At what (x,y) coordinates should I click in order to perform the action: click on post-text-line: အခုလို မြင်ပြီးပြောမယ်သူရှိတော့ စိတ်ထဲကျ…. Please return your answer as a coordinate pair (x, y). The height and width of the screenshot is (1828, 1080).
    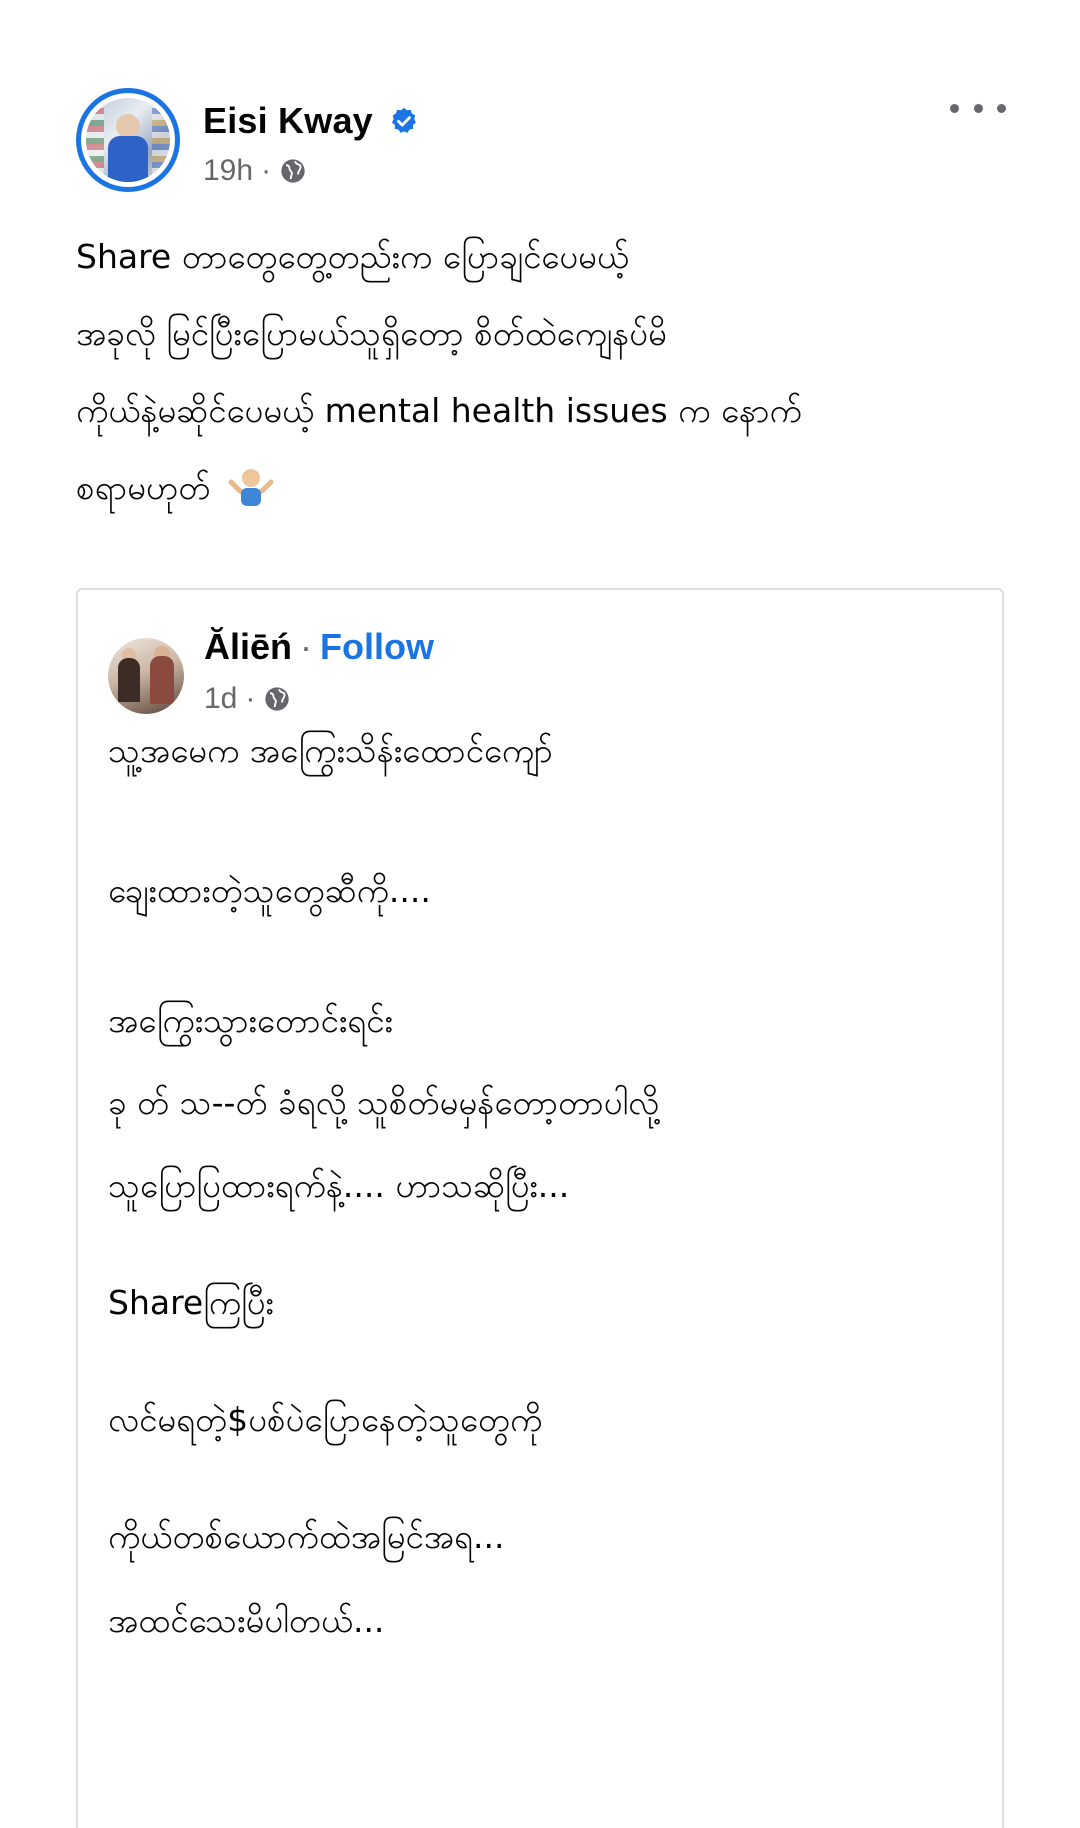
    Looking at the image, I should click on (371, 333).